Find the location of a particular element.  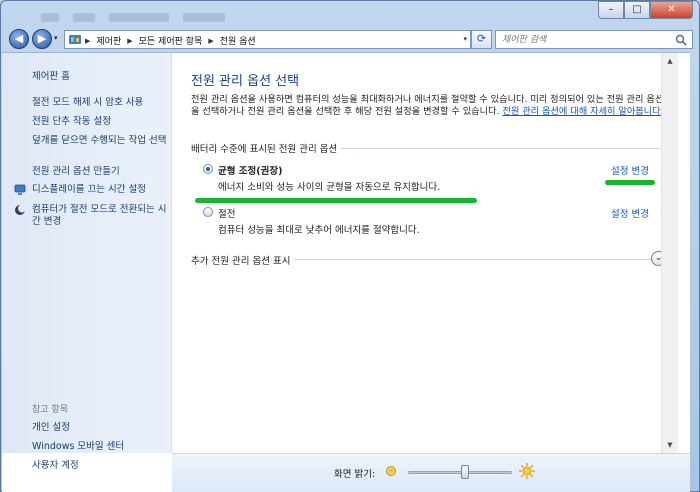

plan-power-saver-description: 컴퓨터 성능을 최대로 낮추어 에너지를 절약합니다. is located at coordinates (319, 230).